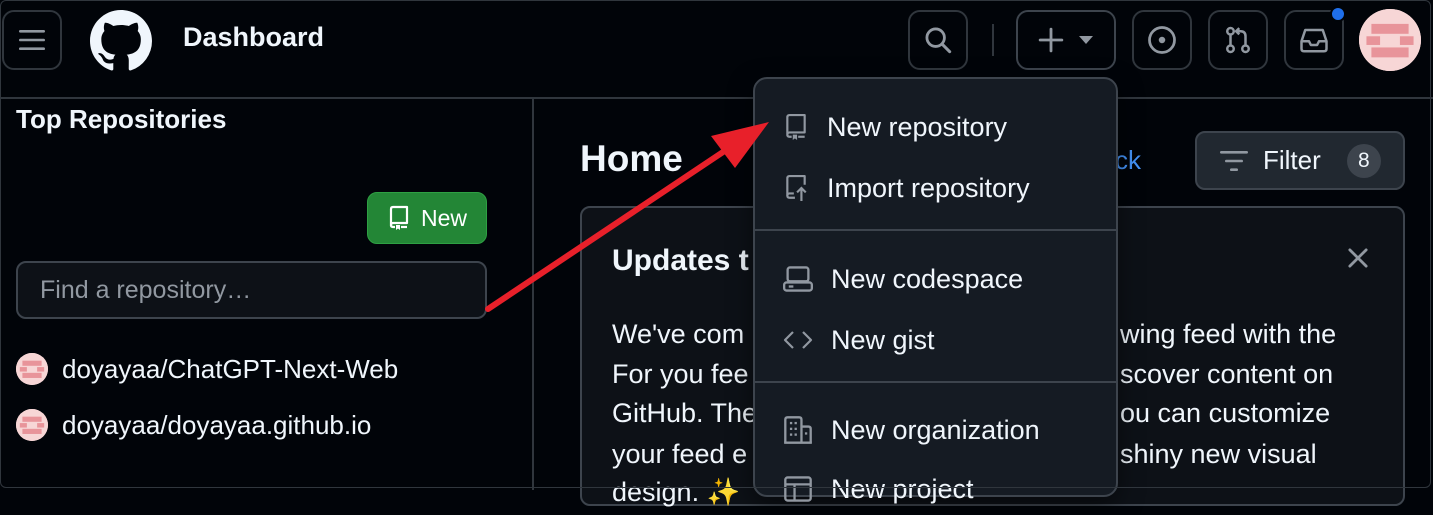 The width and height of the screenshot is (1433, 515). Describe the element at coordinates (935, 340) in the screenshot. I see `menu-item-new-gist: New gist` at that location.